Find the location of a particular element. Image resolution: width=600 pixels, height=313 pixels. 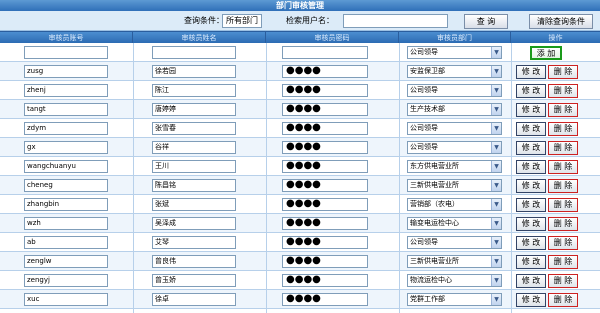

table-row: zhenj 陈江 ●●●● 公司领导 ▼ 修 改删 除 is located at coordinates (300, 90).